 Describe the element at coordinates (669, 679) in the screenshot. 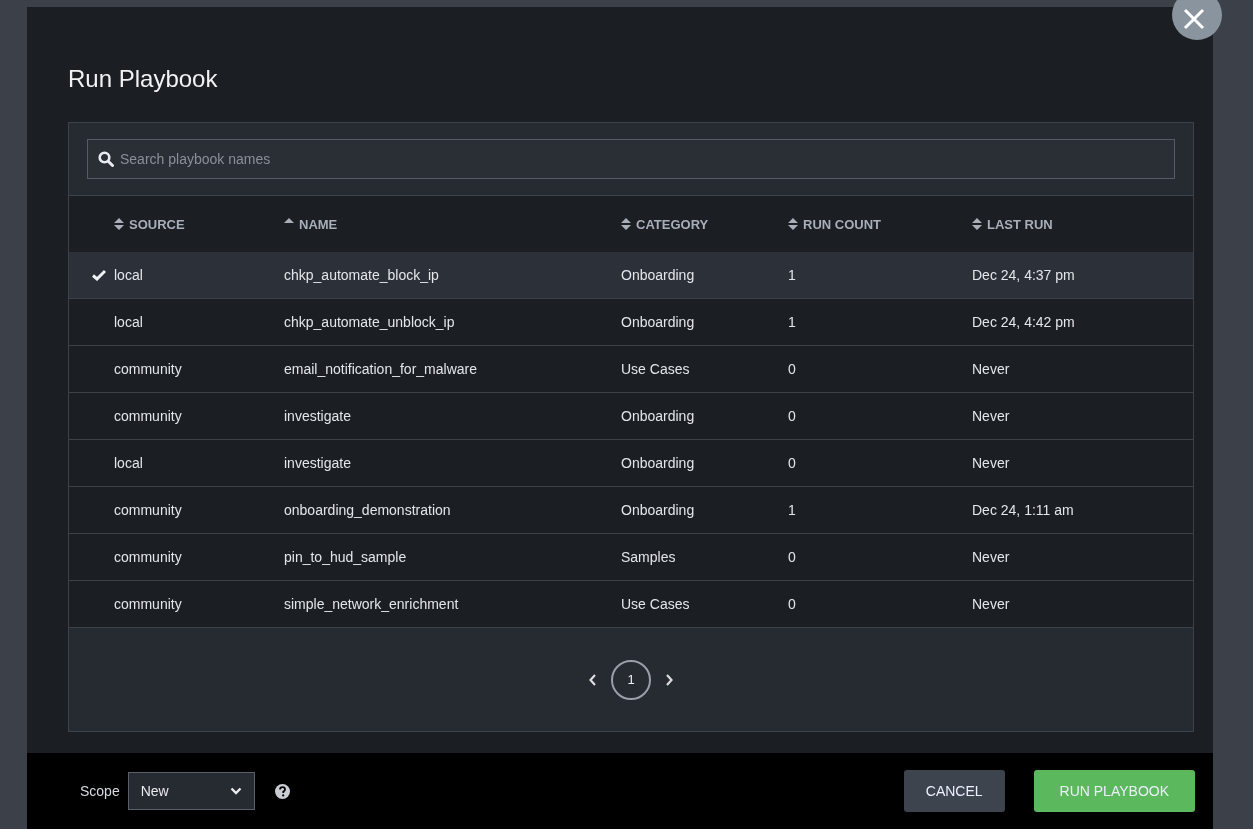

I see `chevron-right-icon` at that location.